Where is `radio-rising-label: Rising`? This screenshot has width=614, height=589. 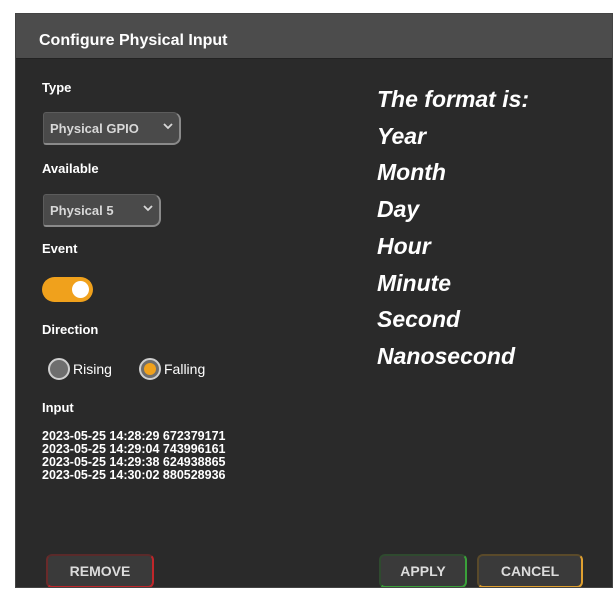
radio-rising-label: Rising is located at coordinates (92, 369).